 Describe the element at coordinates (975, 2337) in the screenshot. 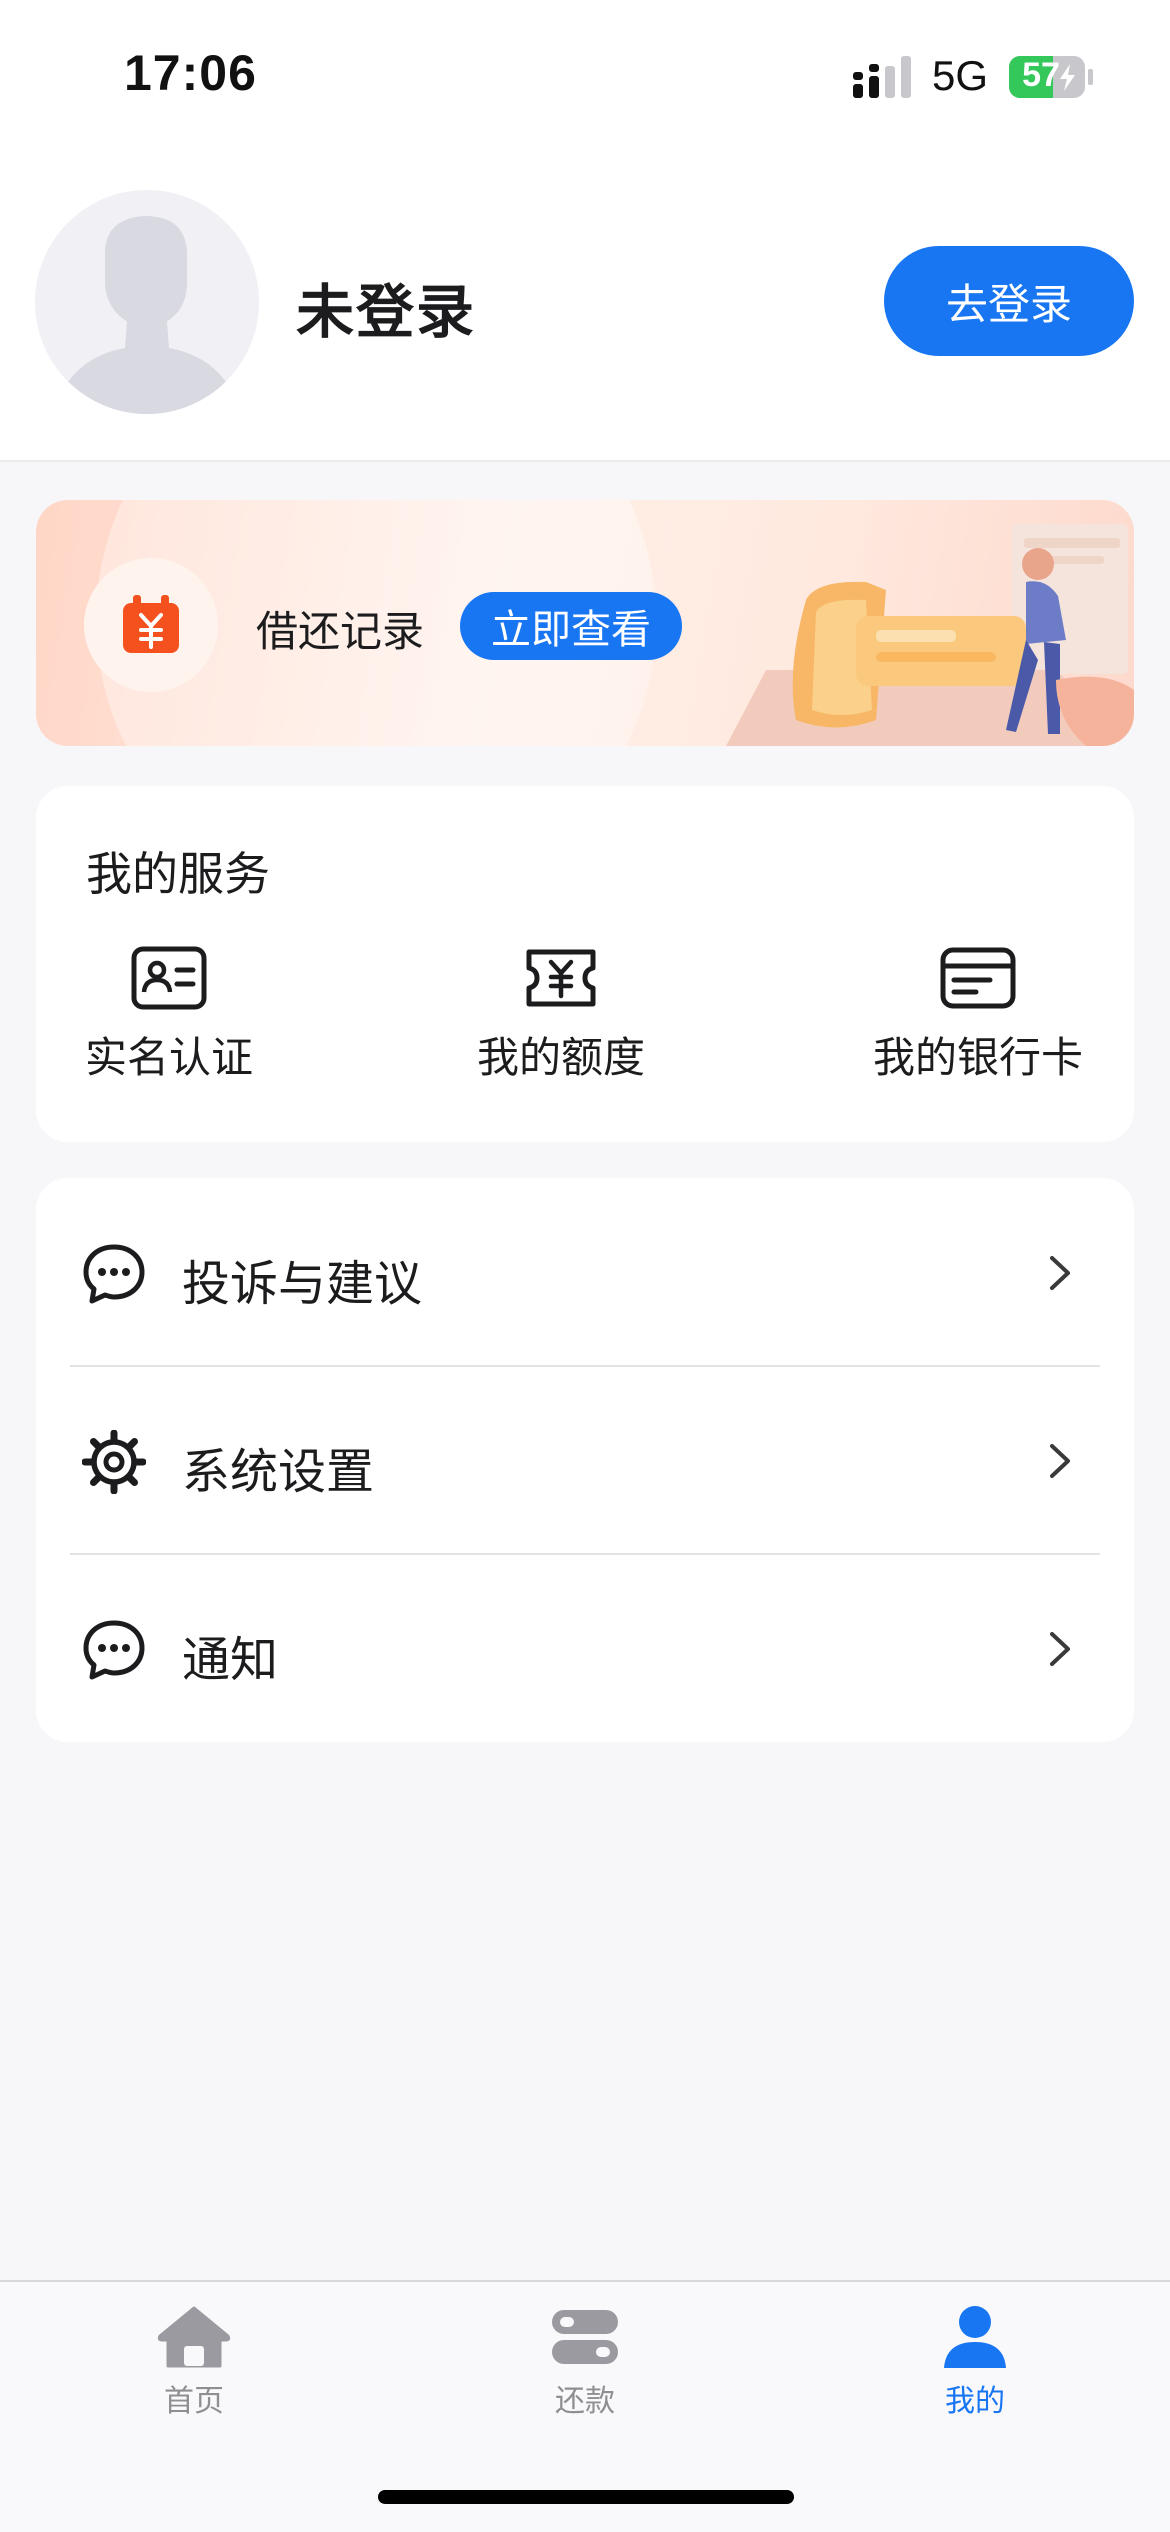

I see `user-icon` at that location.